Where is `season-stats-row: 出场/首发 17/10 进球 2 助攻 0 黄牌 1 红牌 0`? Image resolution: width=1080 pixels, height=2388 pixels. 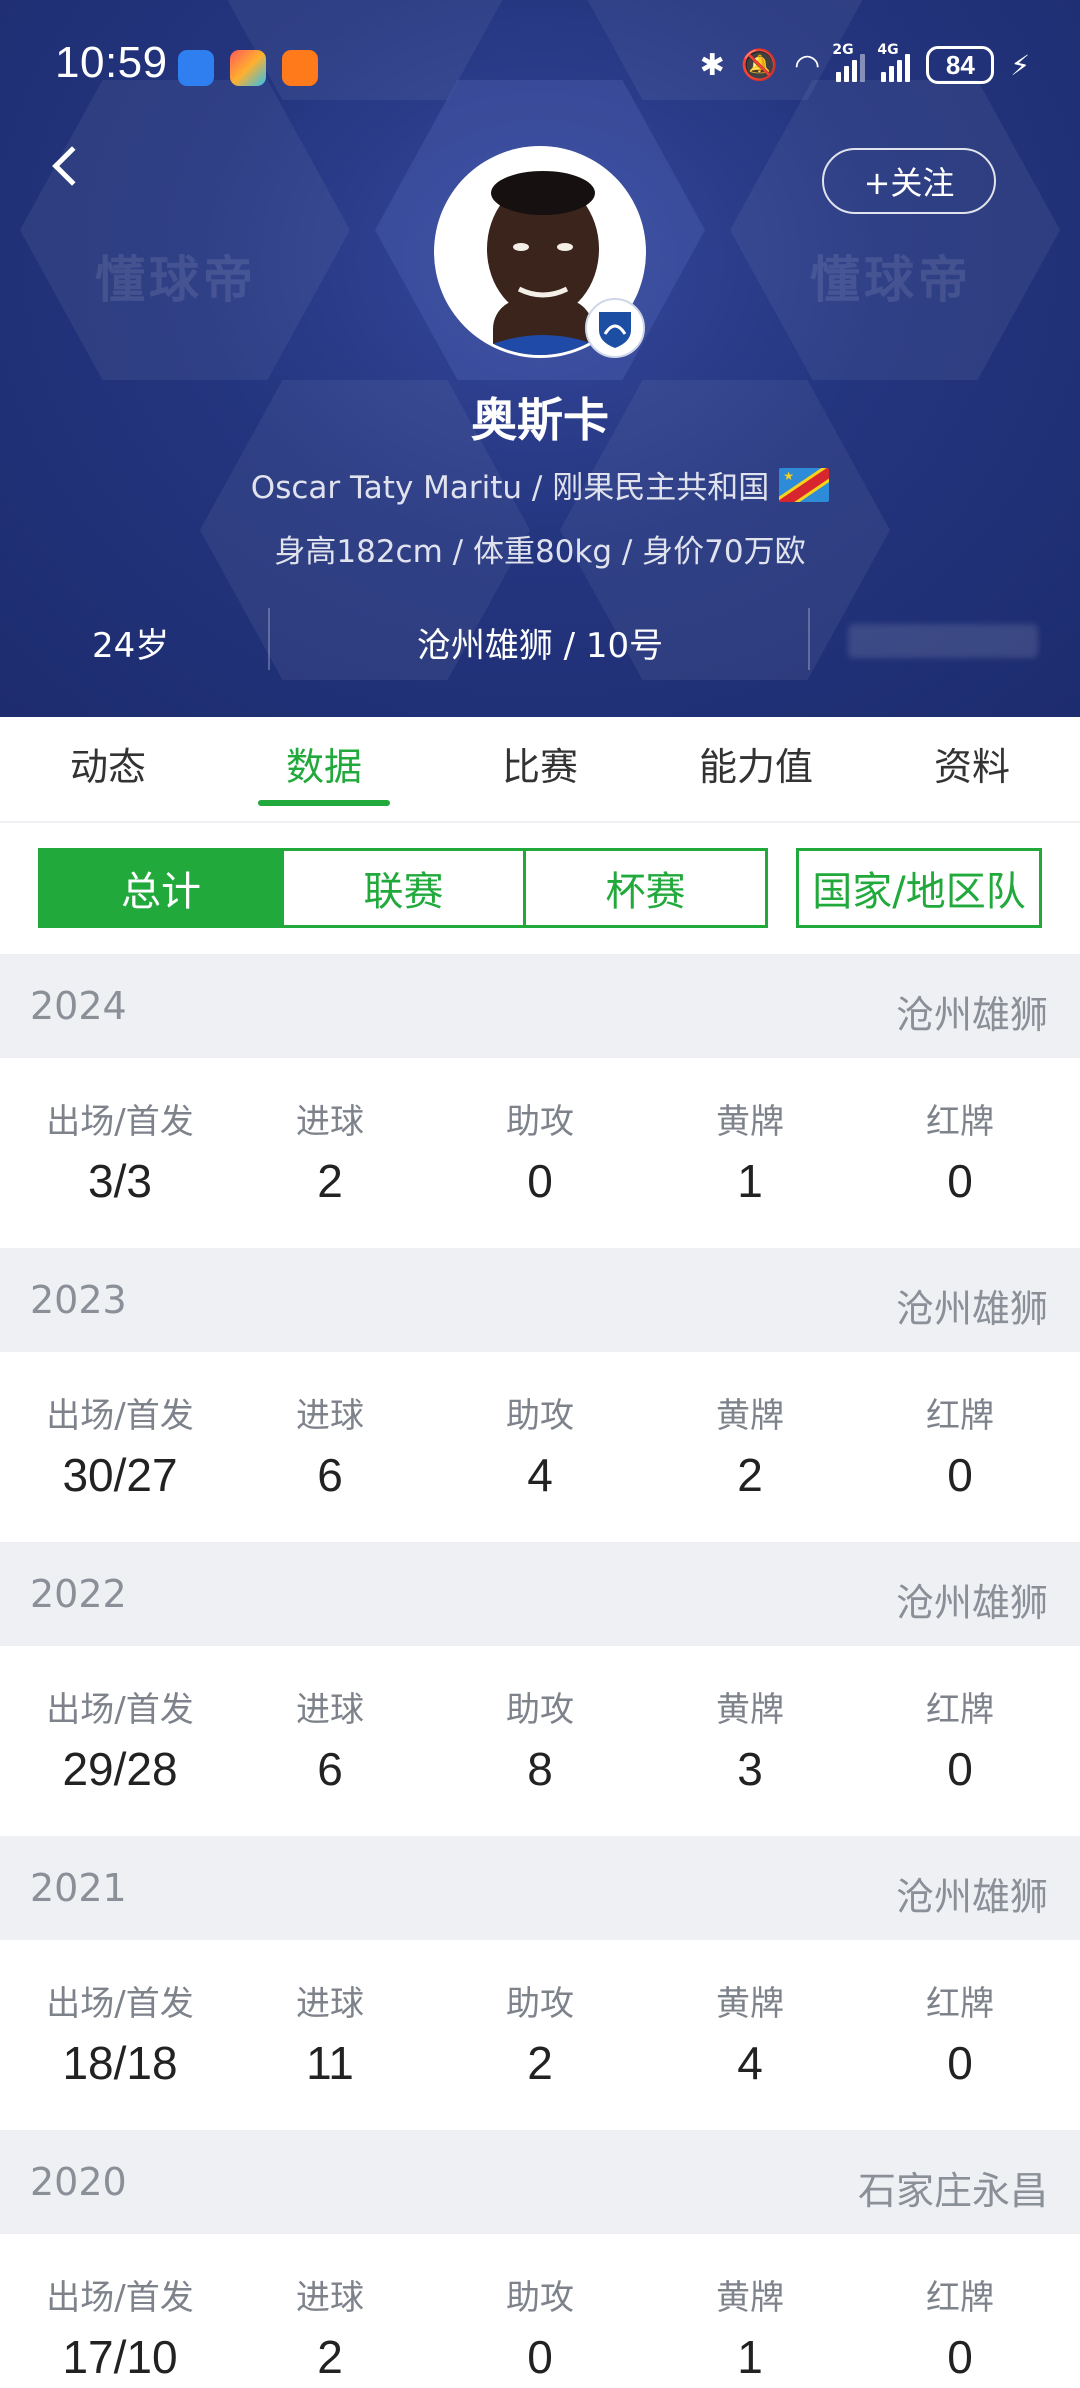 season-stats-row: 出场/首发 17/10 进球 2 助攻 0 黄牌 1 红牌 0 is located at coordinates (540, 2311).